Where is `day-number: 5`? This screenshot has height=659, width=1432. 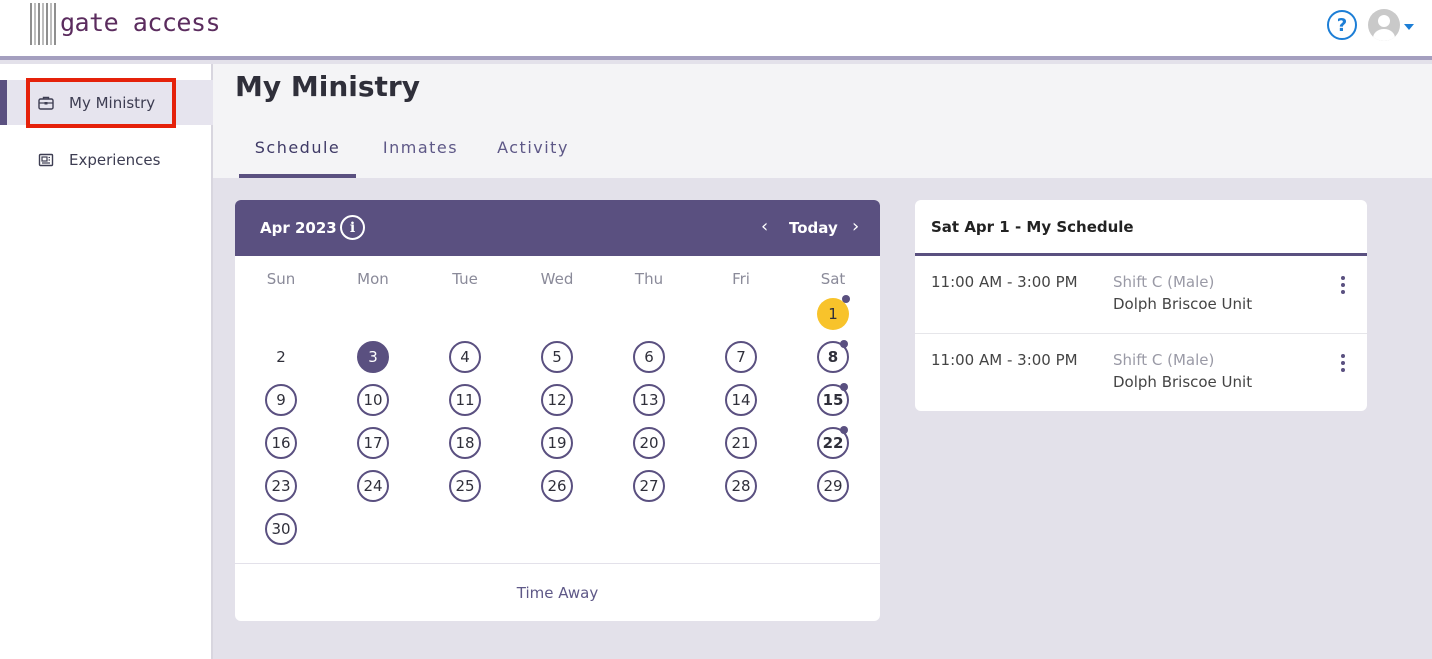 day-number: 5 is located at coordinates (557, 357).